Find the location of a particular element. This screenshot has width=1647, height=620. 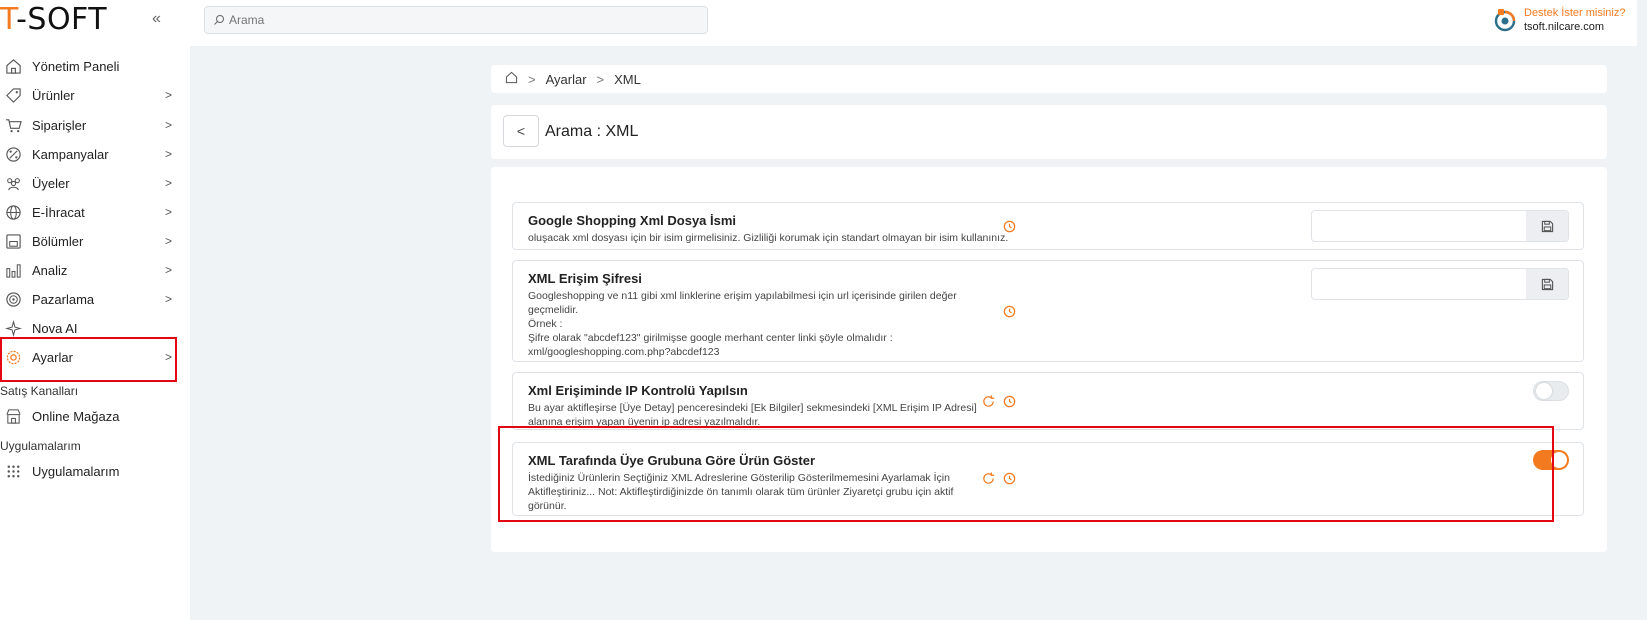

chart-icon is located at coordinates (13, 270).